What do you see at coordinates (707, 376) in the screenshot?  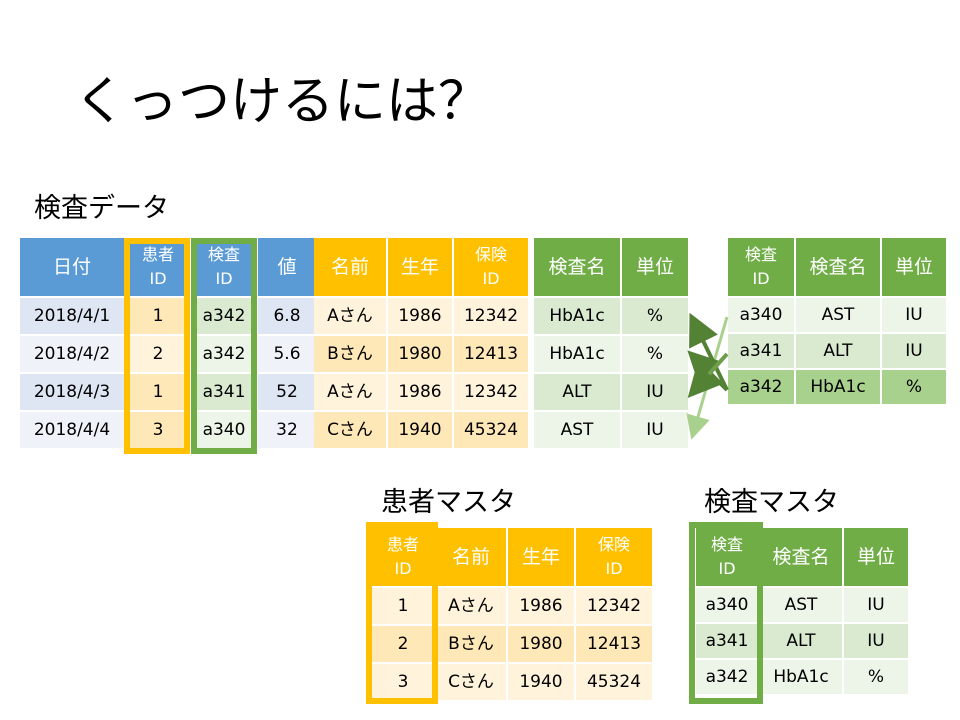 I see `join-arrows` at bounding box center [707, 376].